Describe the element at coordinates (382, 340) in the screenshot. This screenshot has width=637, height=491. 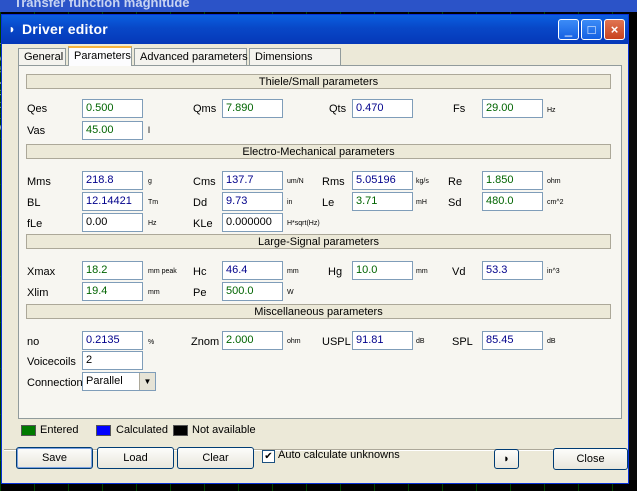
I see `uspl-field: 91.81` at that location.